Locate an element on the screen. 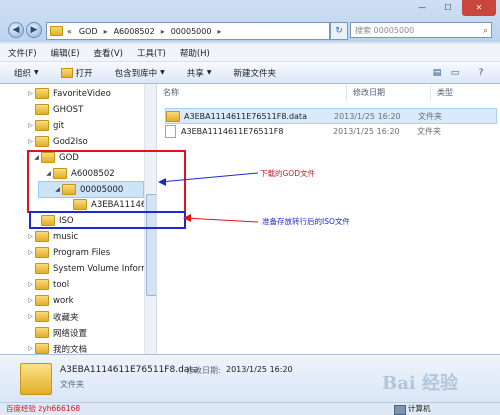  annotation-arrows is located at coordinates (208, 197).